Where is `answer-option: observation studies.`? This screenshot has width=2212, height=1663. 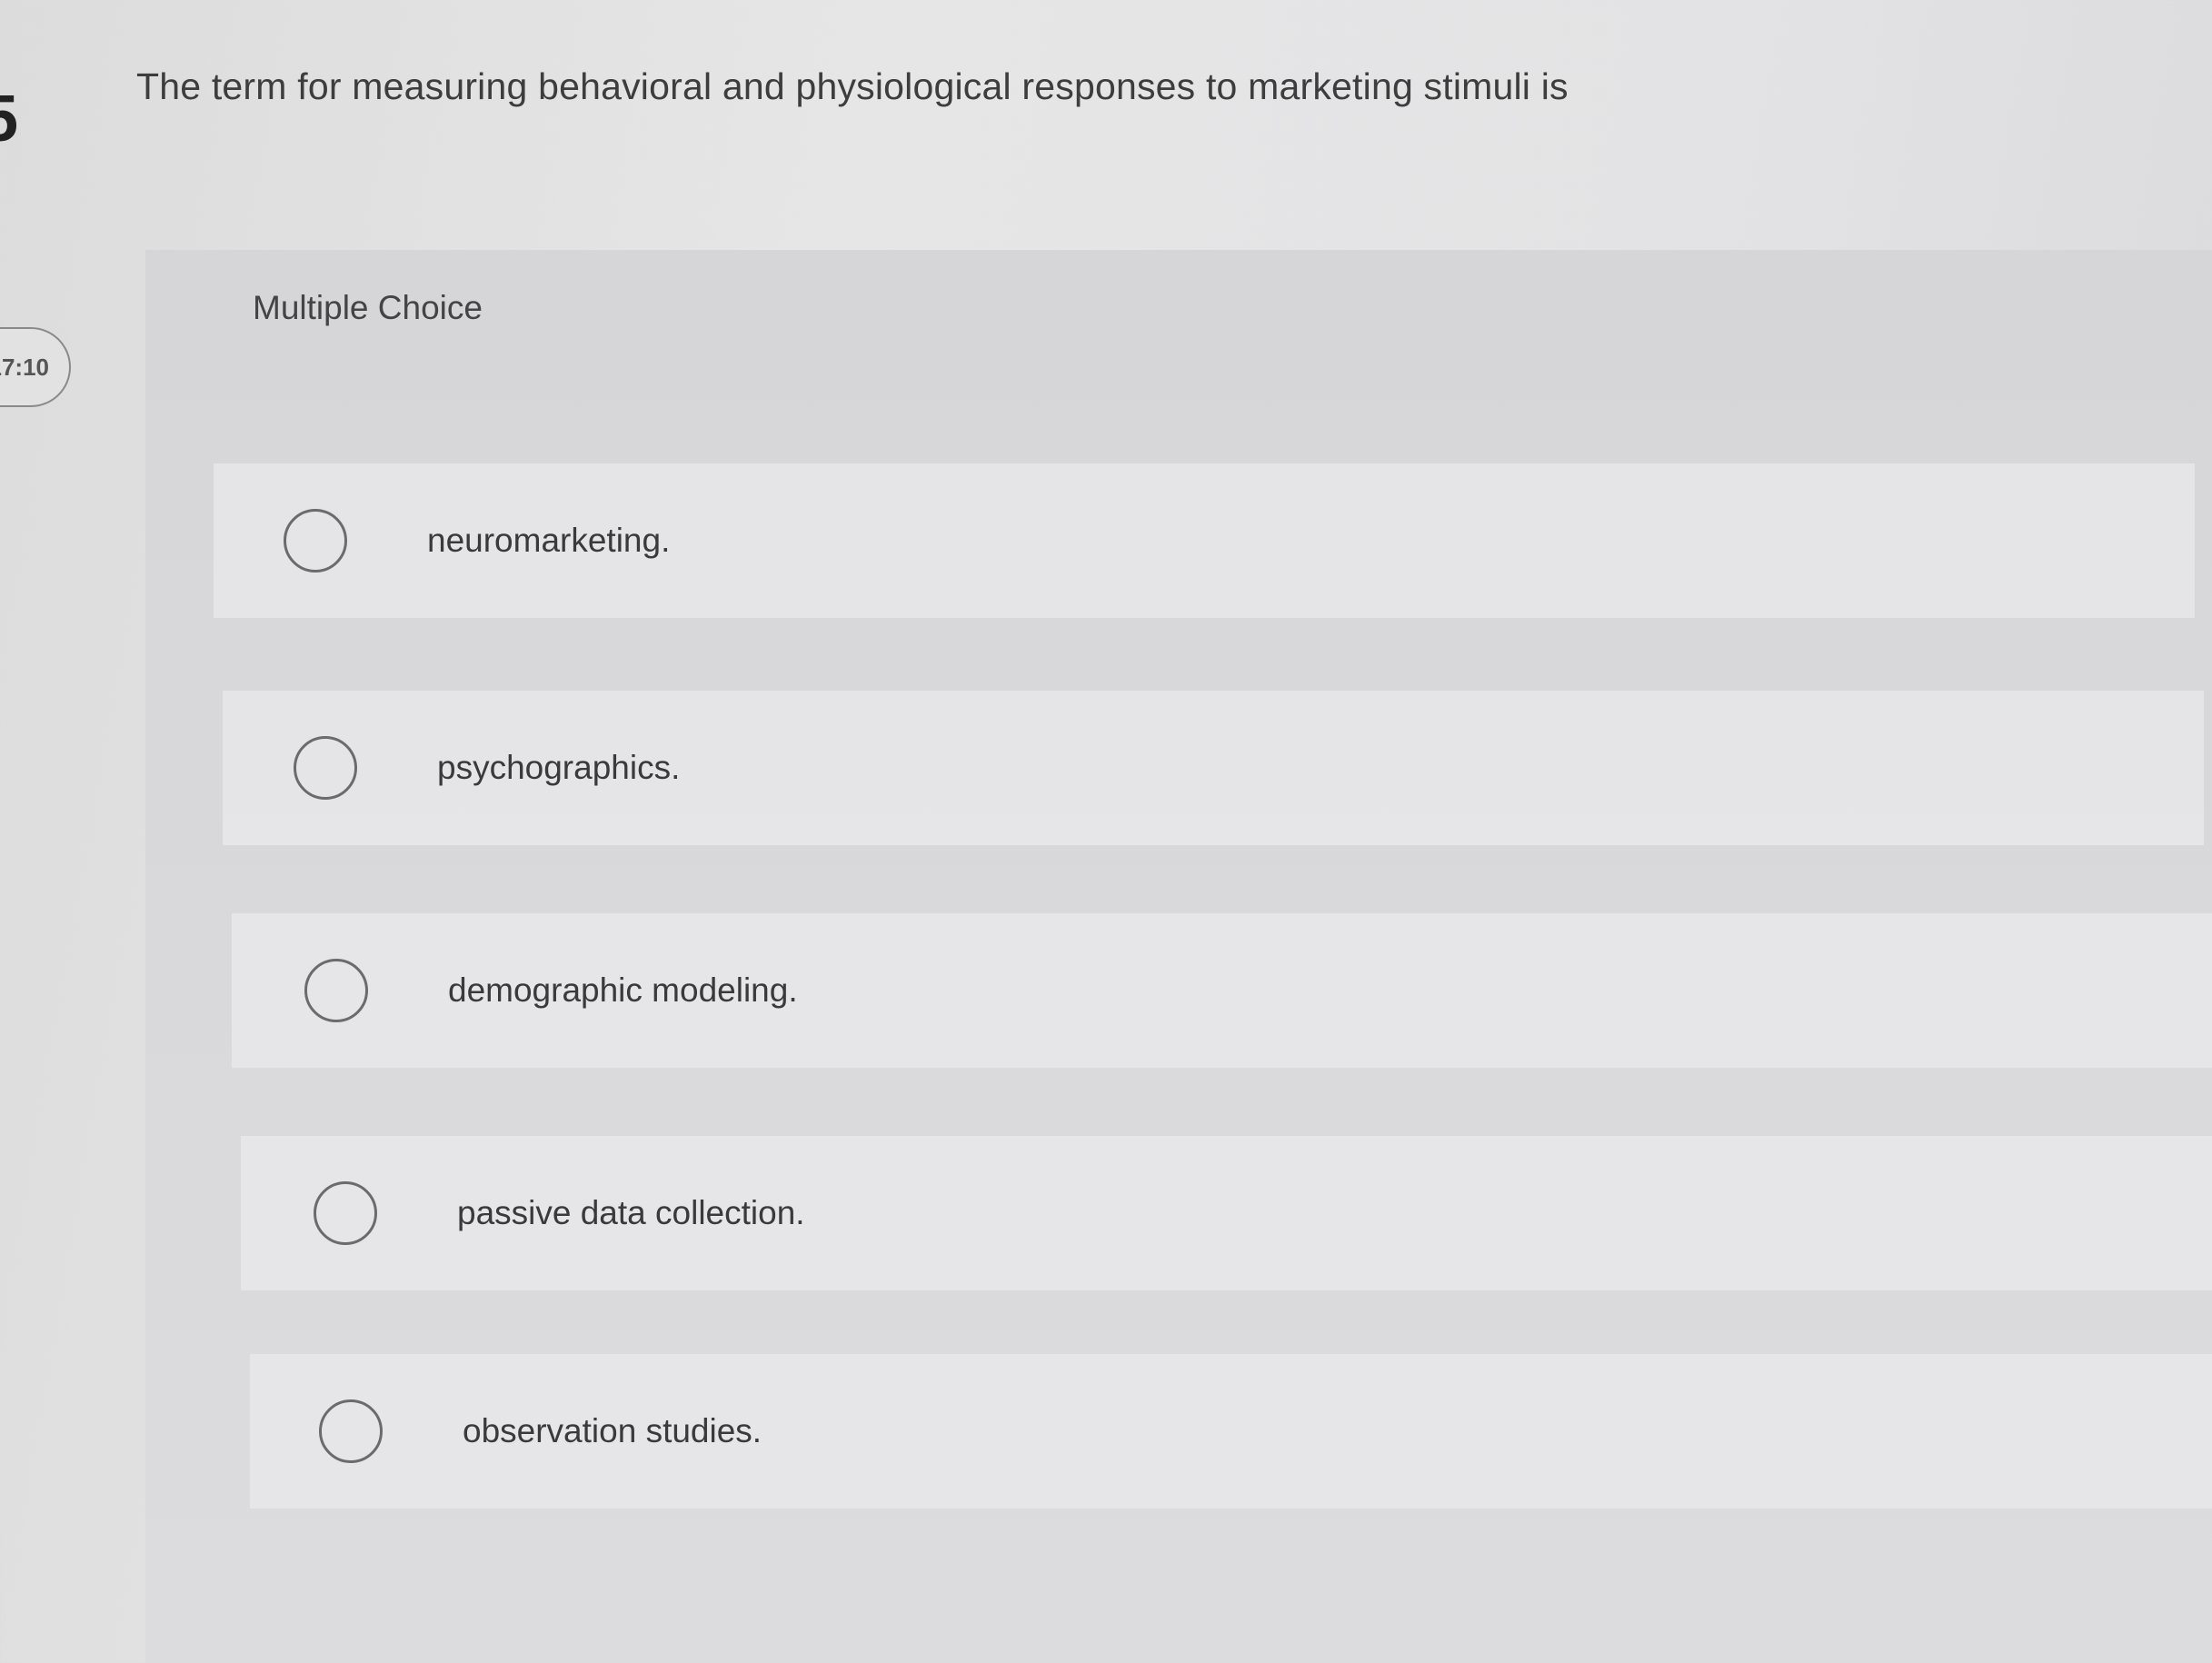 answer-option: observation studies. is located at coordinates (1231, 1431).